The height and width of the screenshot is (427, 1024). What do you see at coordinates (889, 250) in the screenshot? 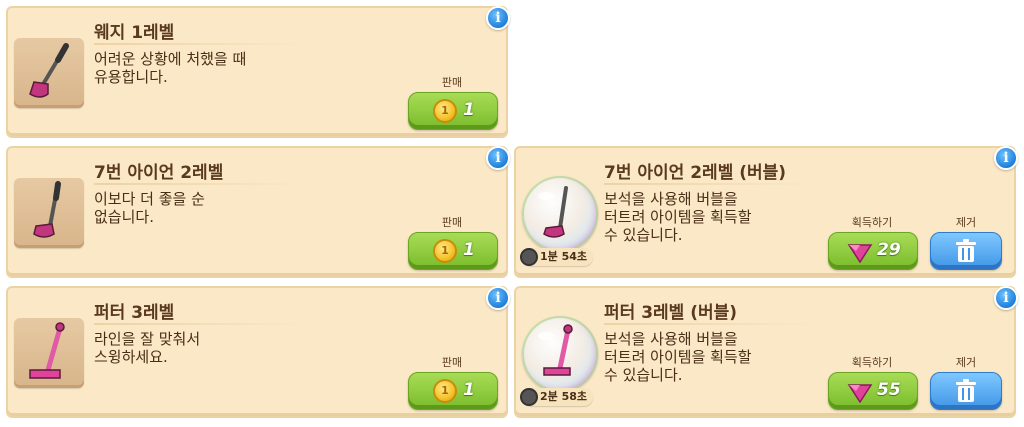
I see `acquire-price: 29` at bounding box center [889, 250].